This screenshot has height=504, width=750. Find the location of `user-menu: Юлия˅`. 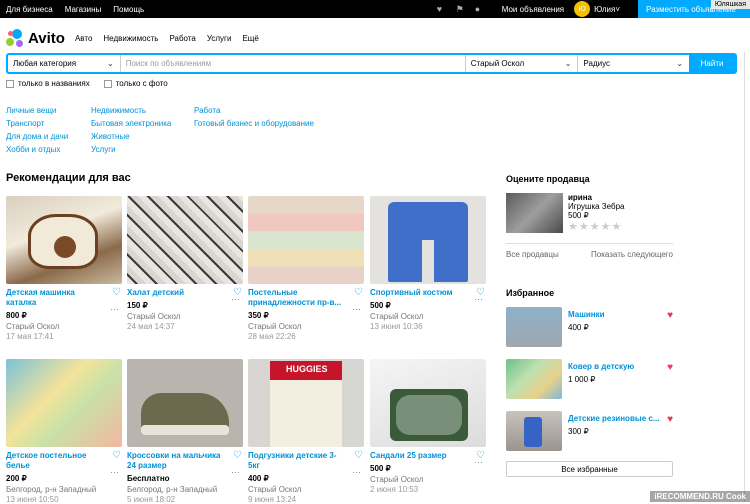

user-menu: Юлия˅ is located at coordinates (607, 9).